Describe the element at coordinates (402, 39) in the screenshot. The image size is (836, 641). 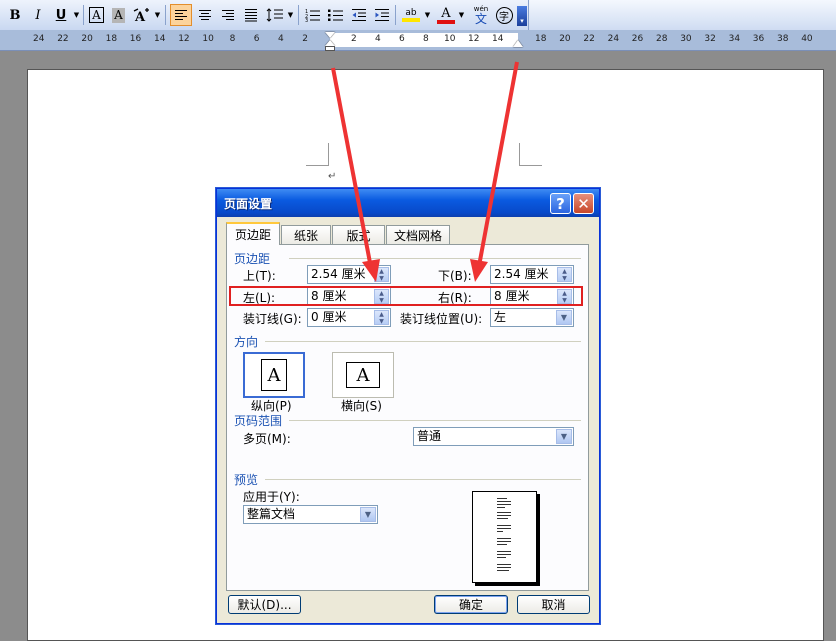
I see `ruler-number: 6` at that location.